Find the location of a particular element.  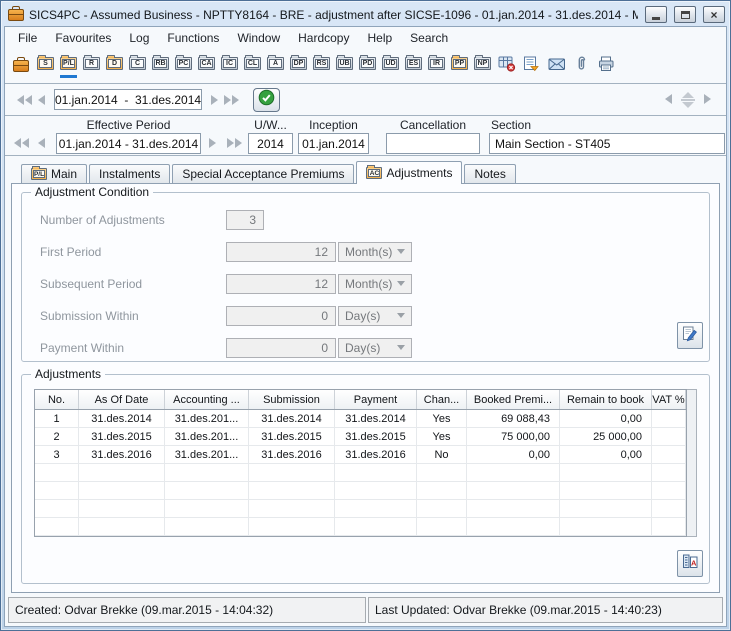

toolbar-button-cl: CL is located at coordinates (252, 66).